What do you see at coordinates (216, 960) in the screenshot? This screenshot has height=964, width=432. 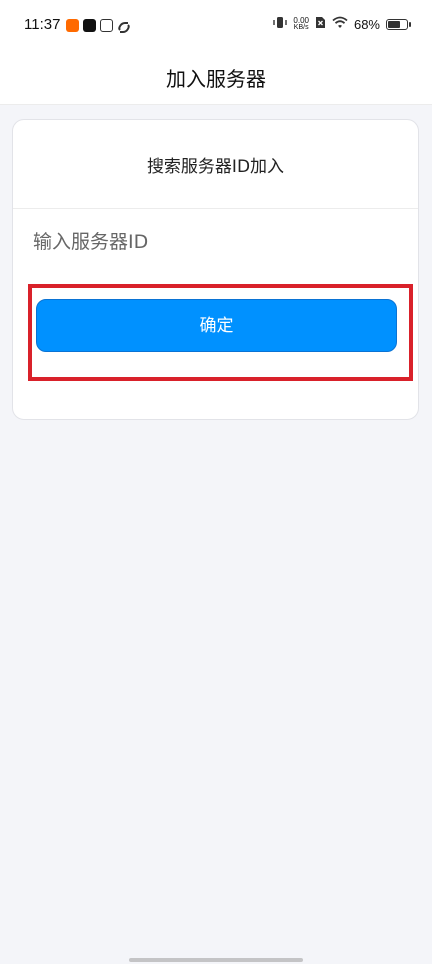 I see `home-indicator` at bounding box center [216, 960].